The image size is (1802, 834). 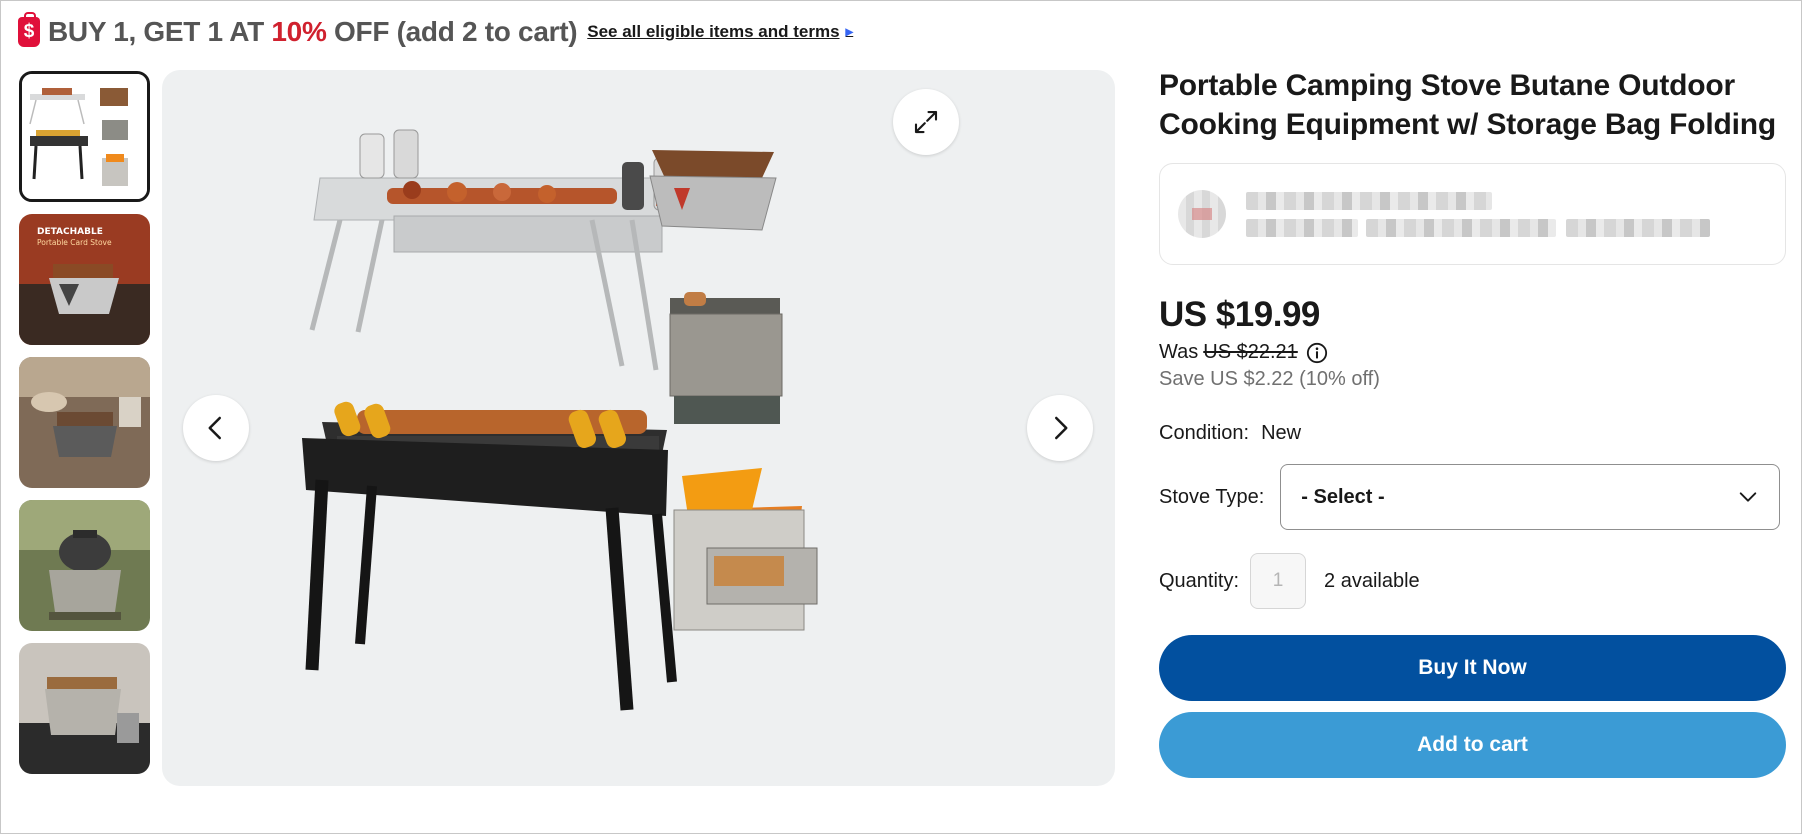 I want to click on expand-image-button, so click(x=926, y=122).